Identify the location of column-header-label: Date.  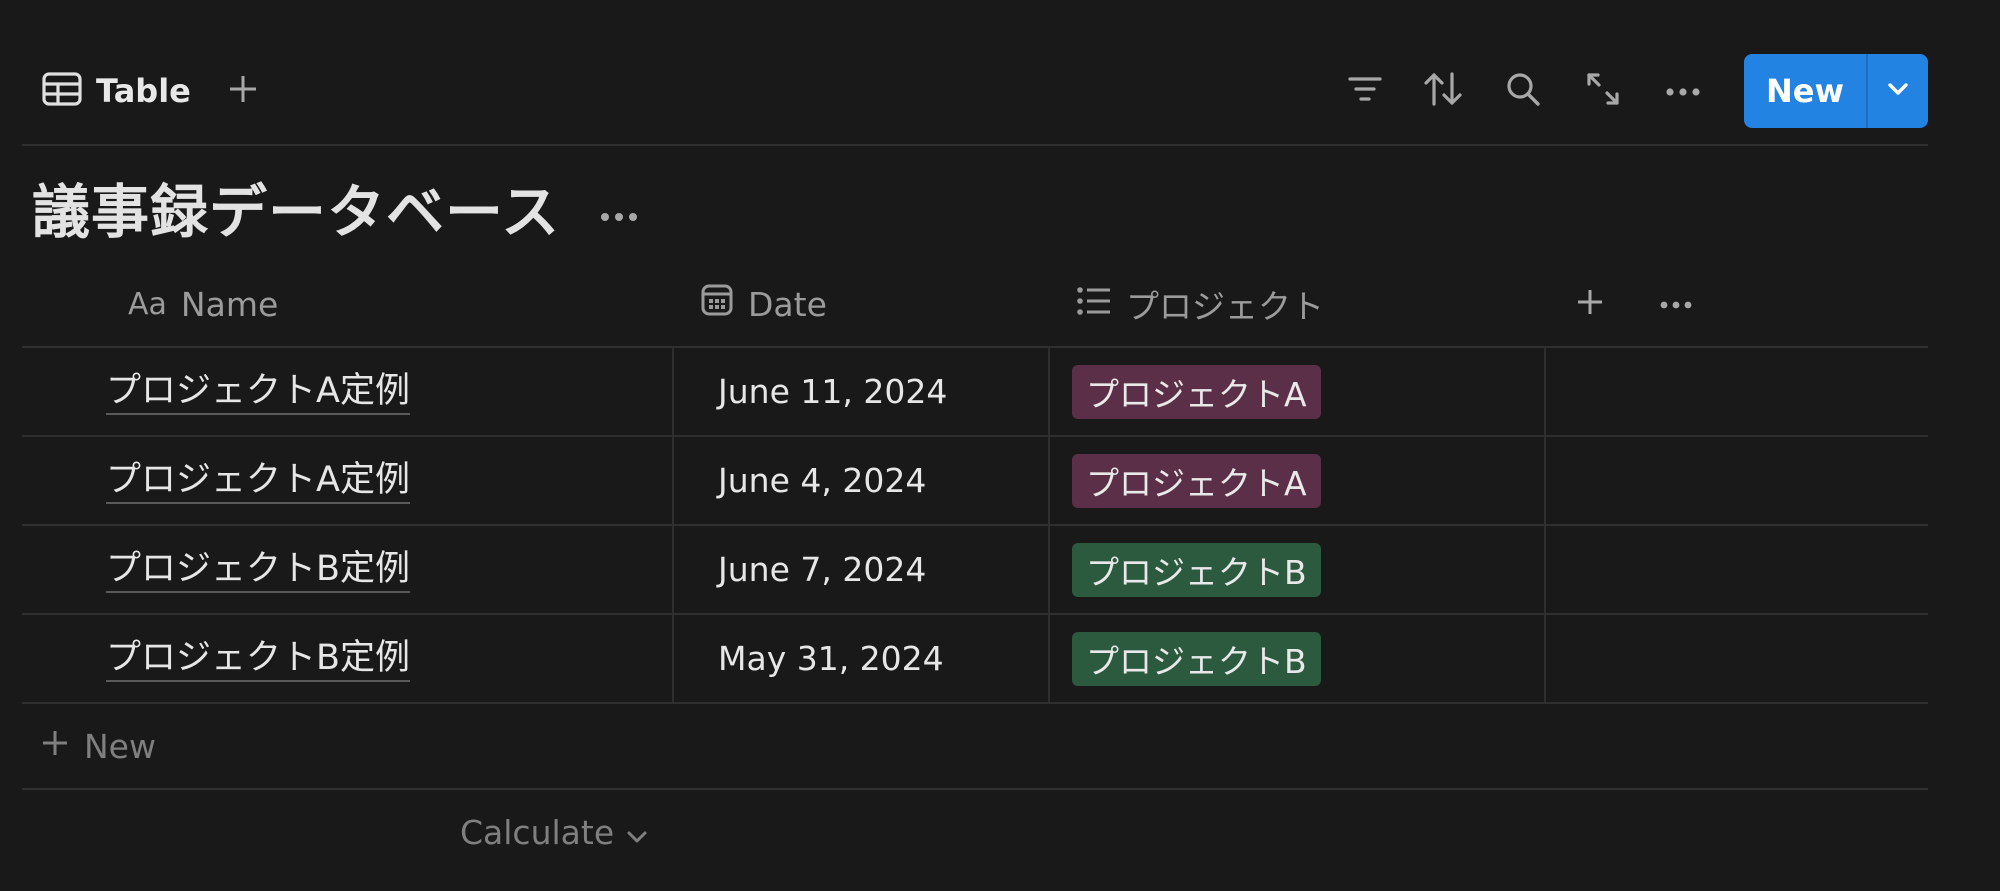
(787, 304).